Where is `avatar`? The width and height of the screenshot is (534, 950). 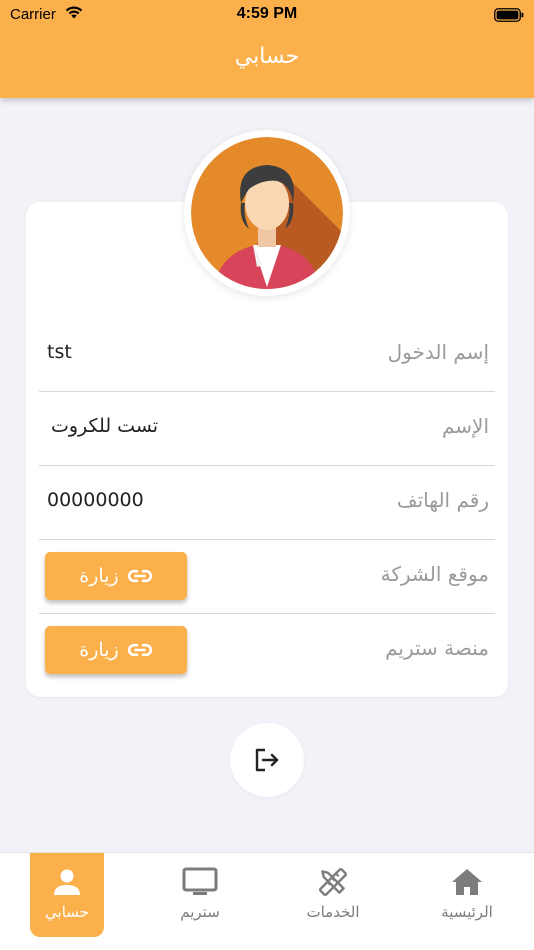
avatar is located at coordinates (267, 213).